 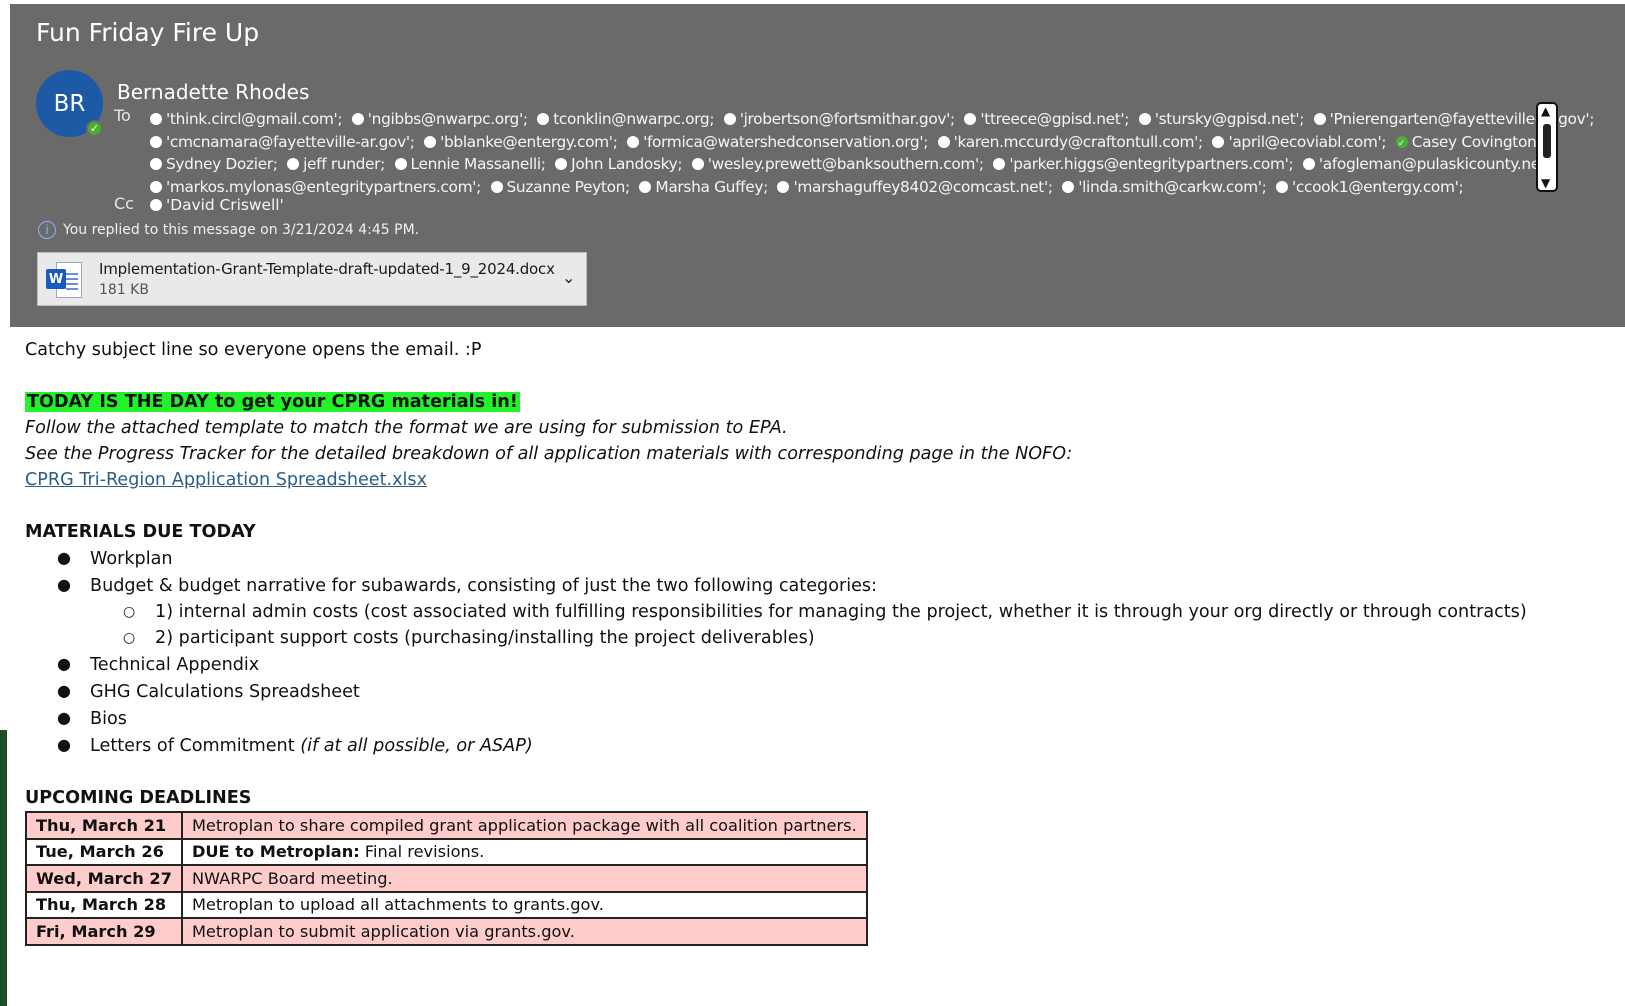 I want to click on recipient: 'ccook1@entergy.com';, so click(x=1369, y=187).